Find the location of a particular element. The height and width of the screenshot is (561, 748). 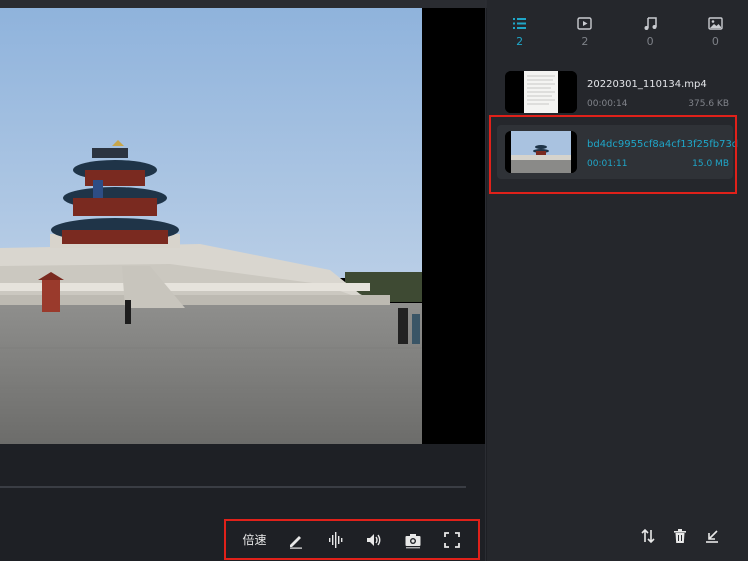

edit-pen-icon is located at coordinates (296, 540).